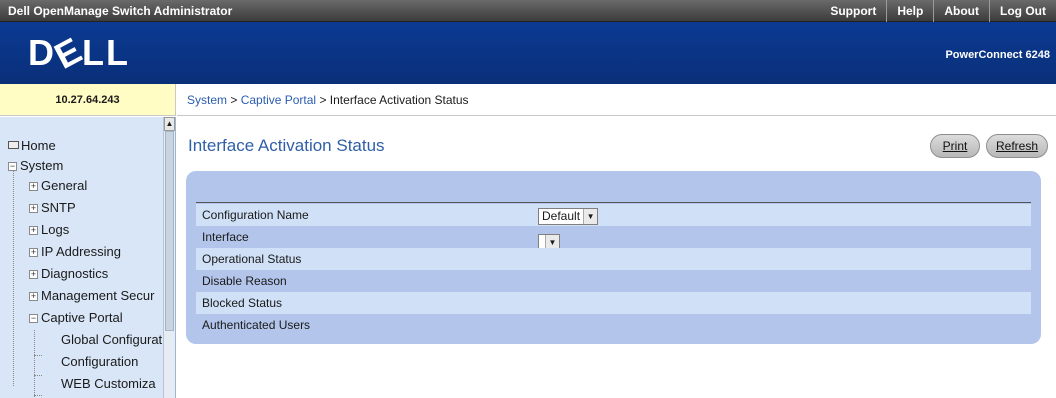 This screenshot has width=1056, height=398. I want to click on sidebar-item-web-customization: WEB Customiza, so click(108, 384).